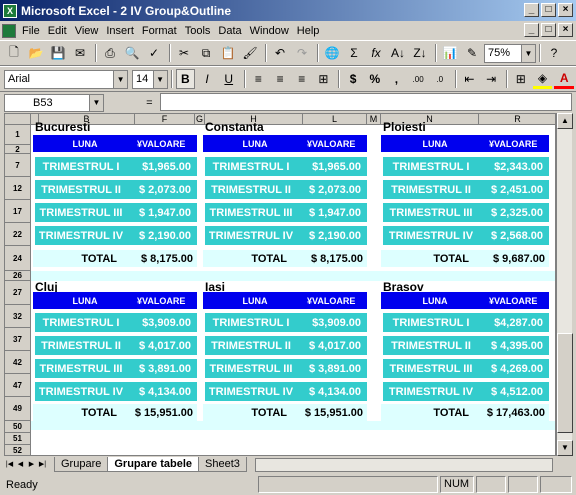 This screenshot has width=576, height=495. What do you see at coordinates (18, 293) in the screenshot?
I see `row-header: 27` at bounding box center [18, 293].